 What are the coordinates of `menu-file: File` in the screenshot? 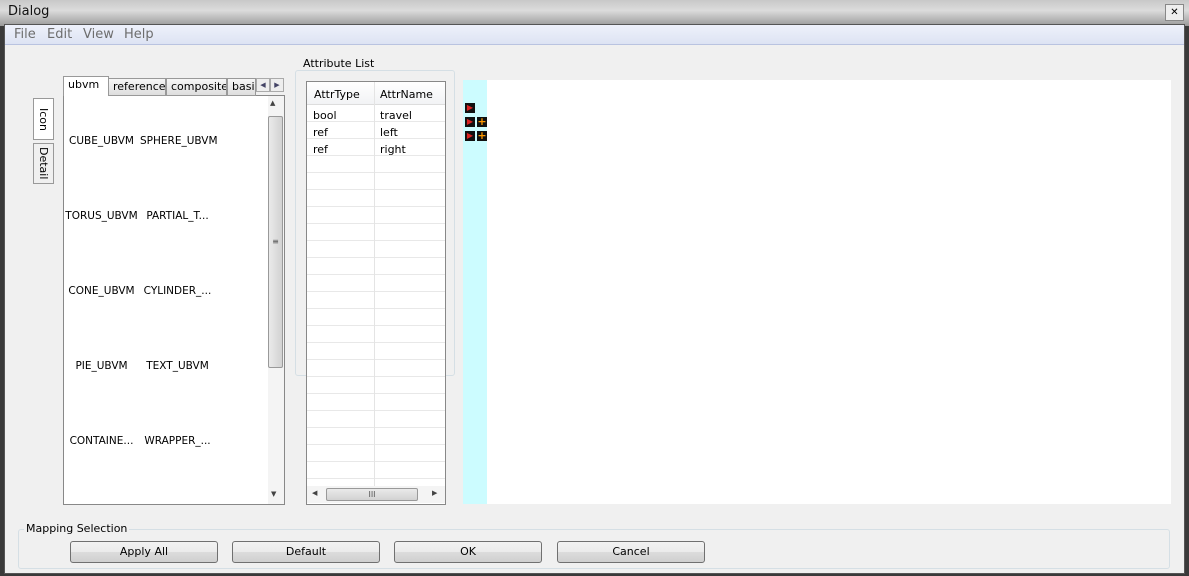 It's located at (25, 34).